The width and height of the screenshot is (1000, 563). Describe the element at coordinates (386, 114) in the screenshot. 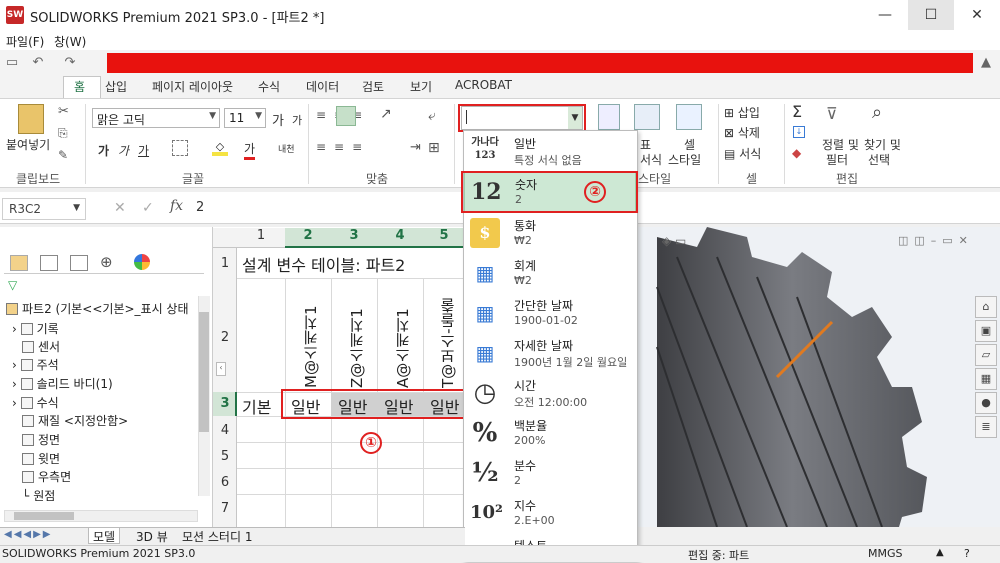

I see `orientation-icon: ↗` at that location.